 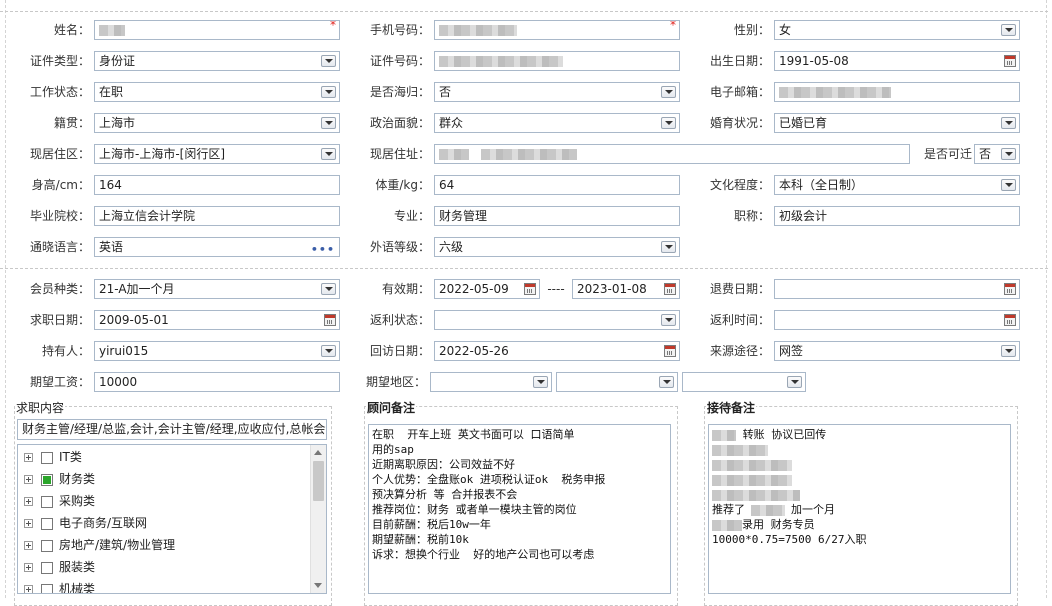 I want to click on tree-item: 采购类, so click(x=59, y=501).